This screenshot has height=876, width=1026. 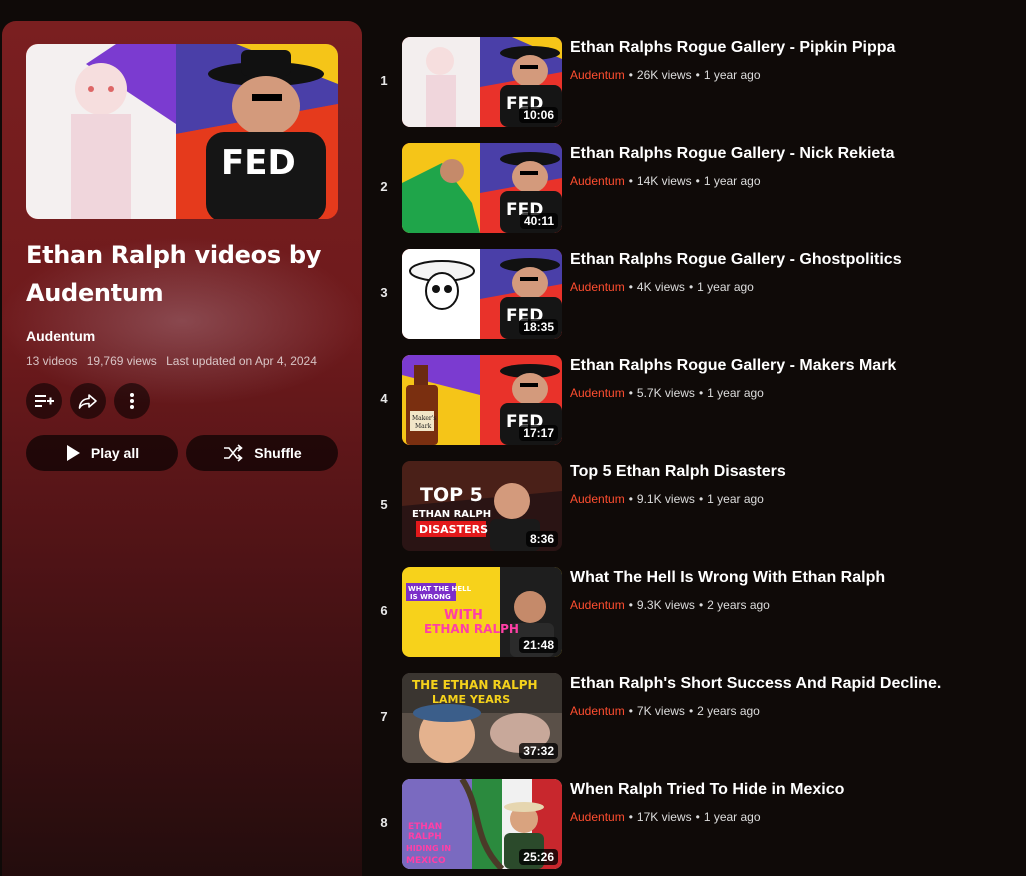 I want to click on view-count: 5.7K views, so click(x=665, y=393).